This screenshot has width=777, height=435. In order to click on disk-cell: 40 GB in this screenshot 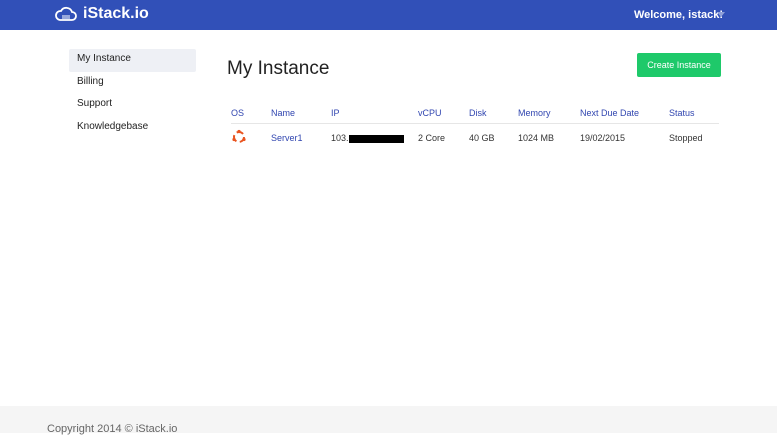, I will do `click(482, 138)`.